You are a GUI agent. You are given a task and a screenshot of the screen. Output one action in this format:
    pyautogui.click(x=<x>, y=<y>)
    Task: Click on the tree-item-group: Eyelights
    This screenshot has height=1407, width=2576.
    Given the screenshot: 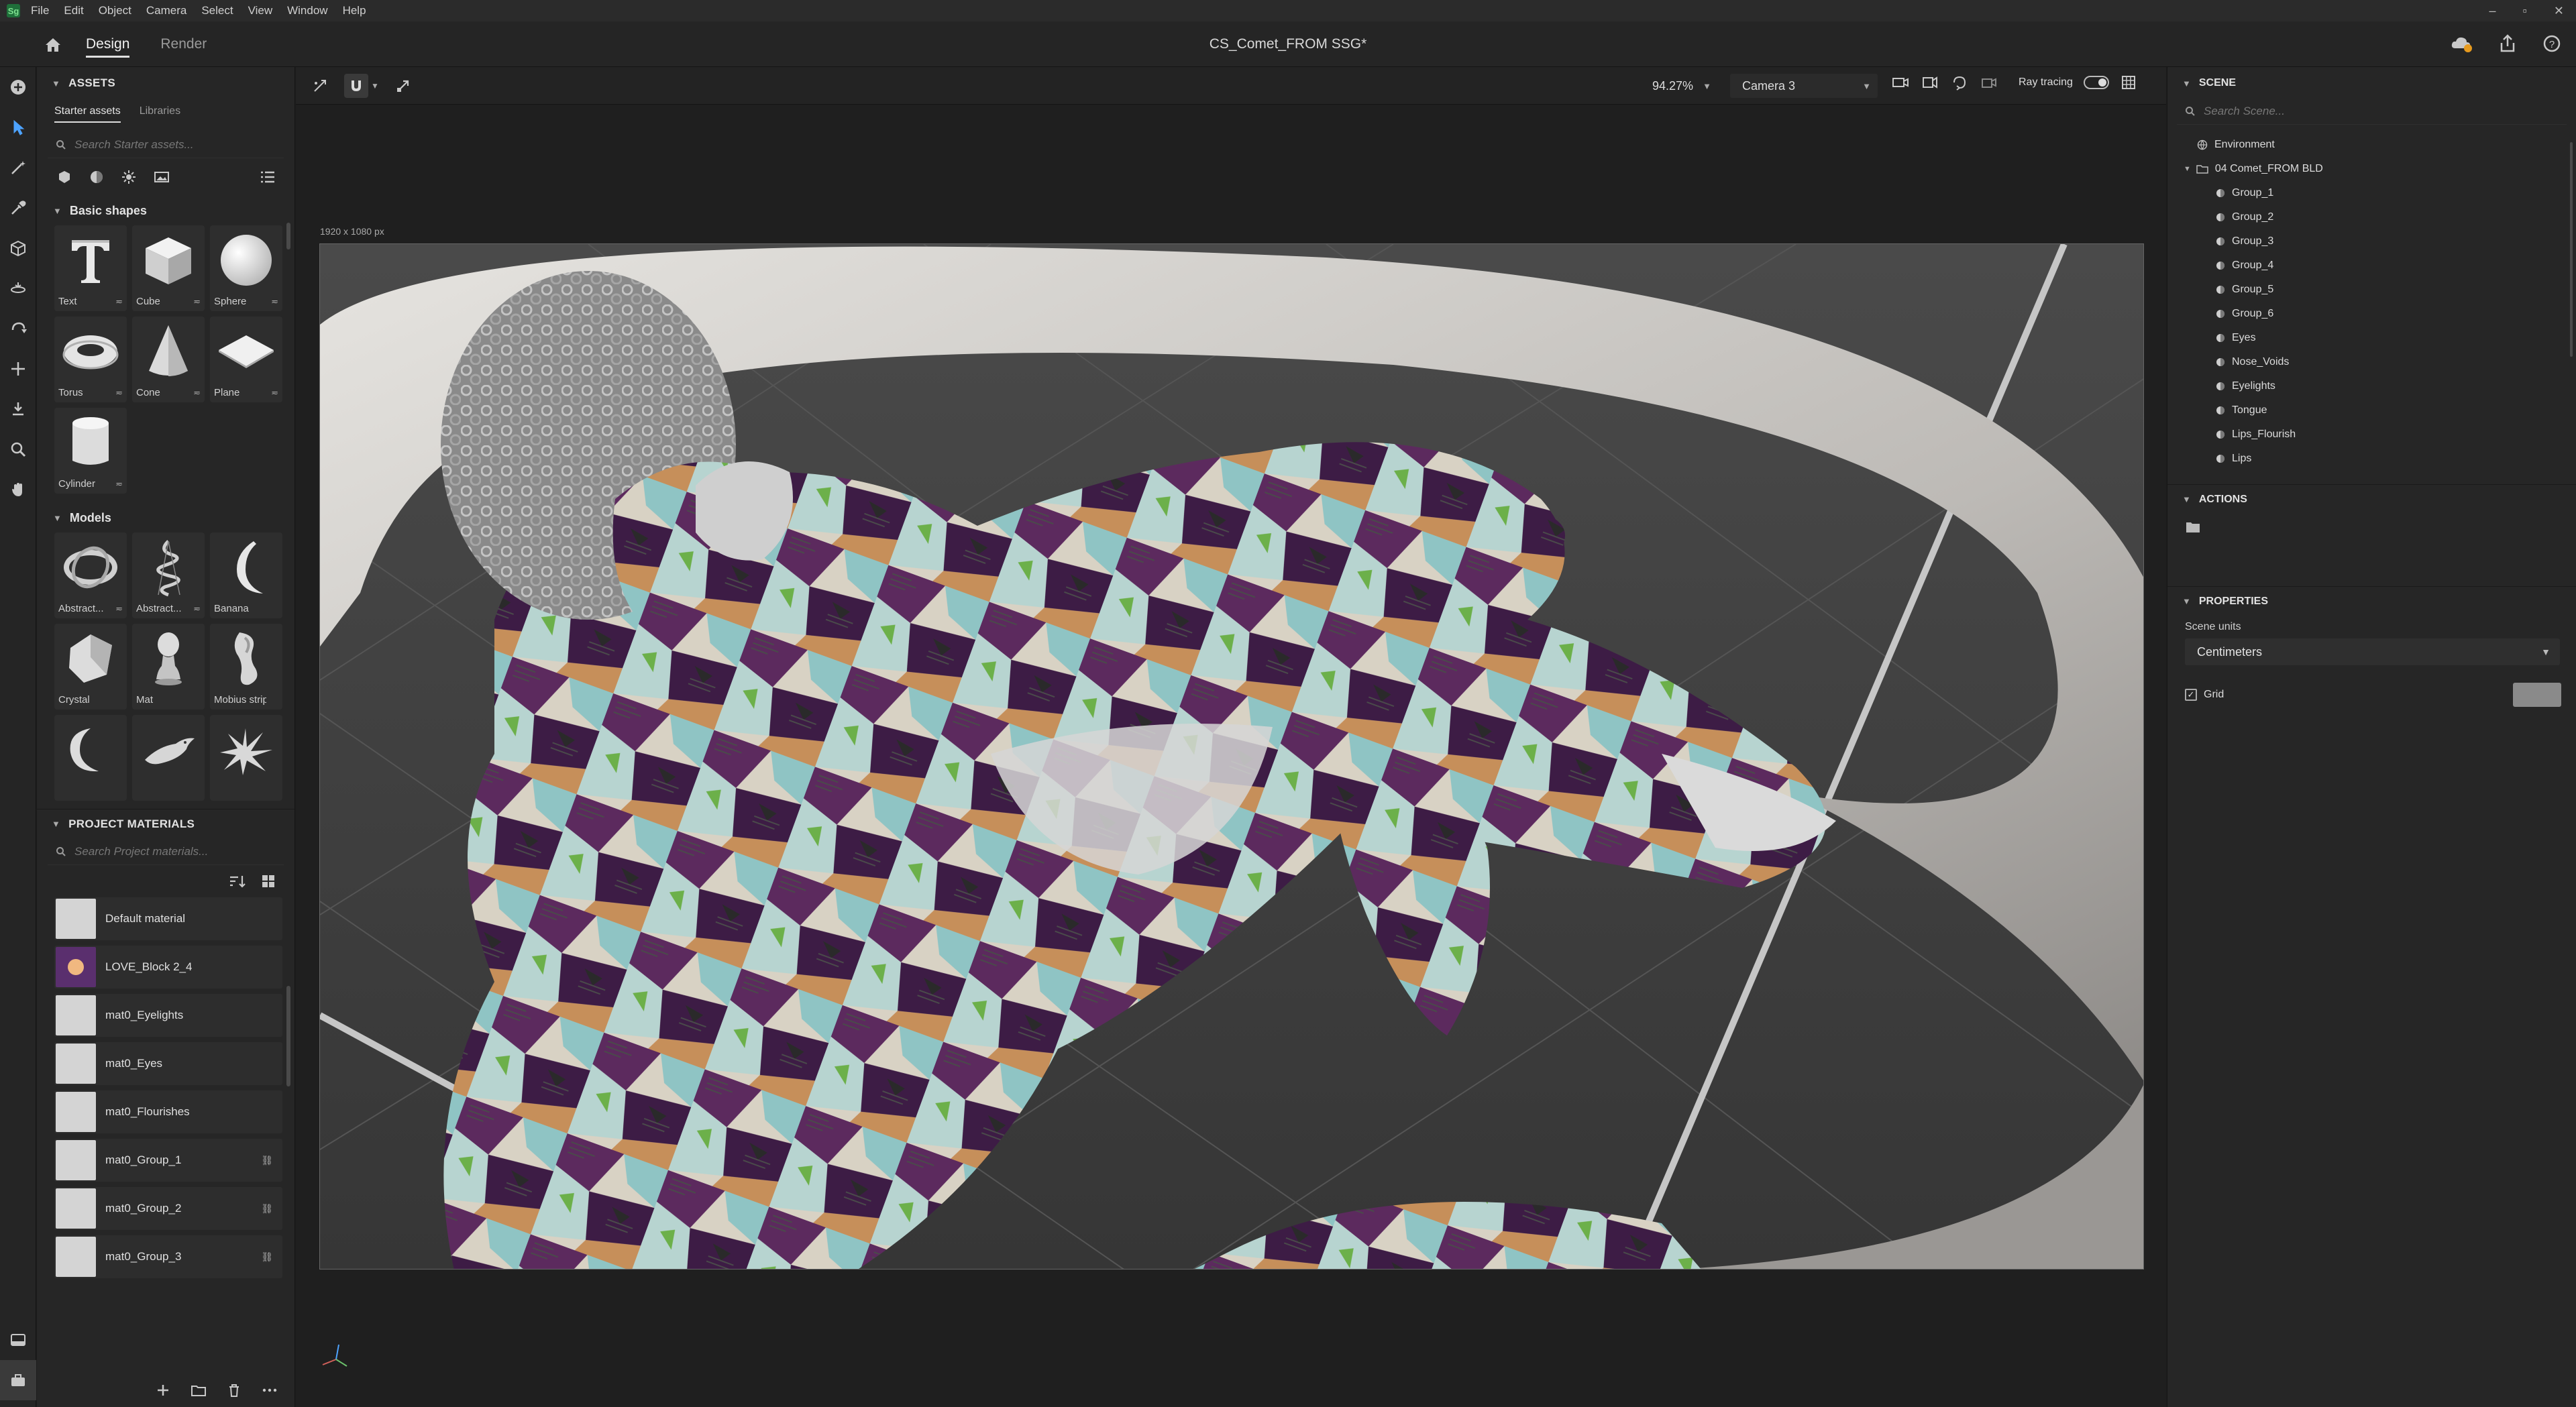 What is the action you would take?
    pyautogui.click(x=2371, y=386)
    